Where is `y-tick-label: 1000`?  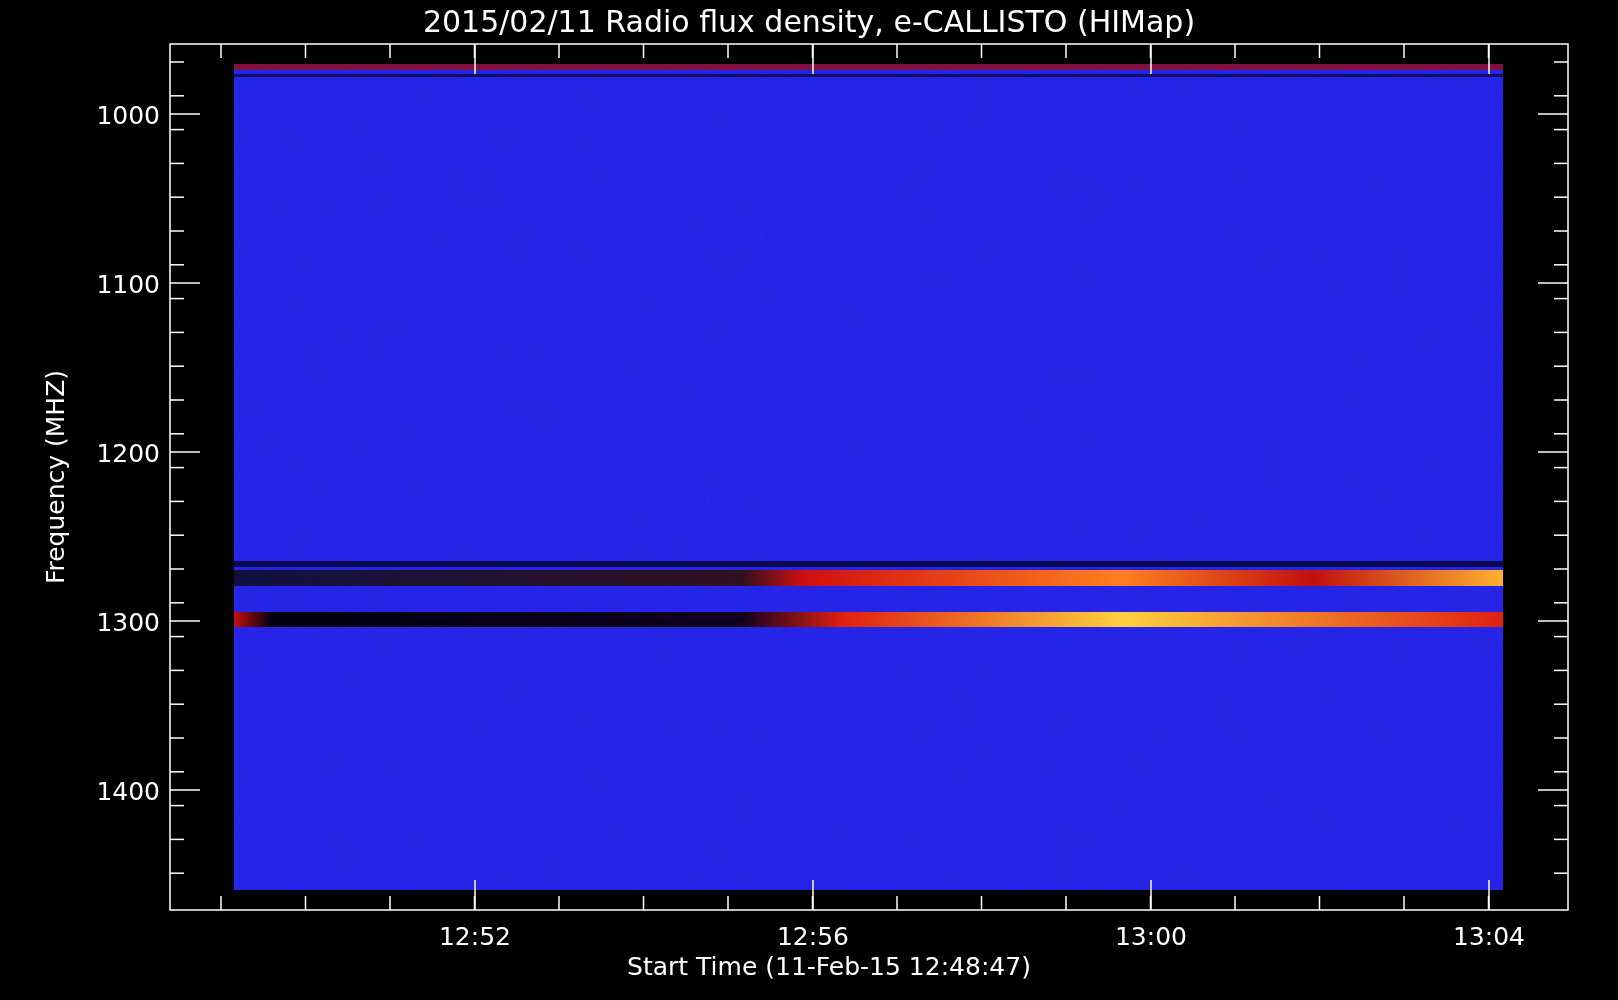
y-tick-label: 1000 is located at coordinates (128, 115).